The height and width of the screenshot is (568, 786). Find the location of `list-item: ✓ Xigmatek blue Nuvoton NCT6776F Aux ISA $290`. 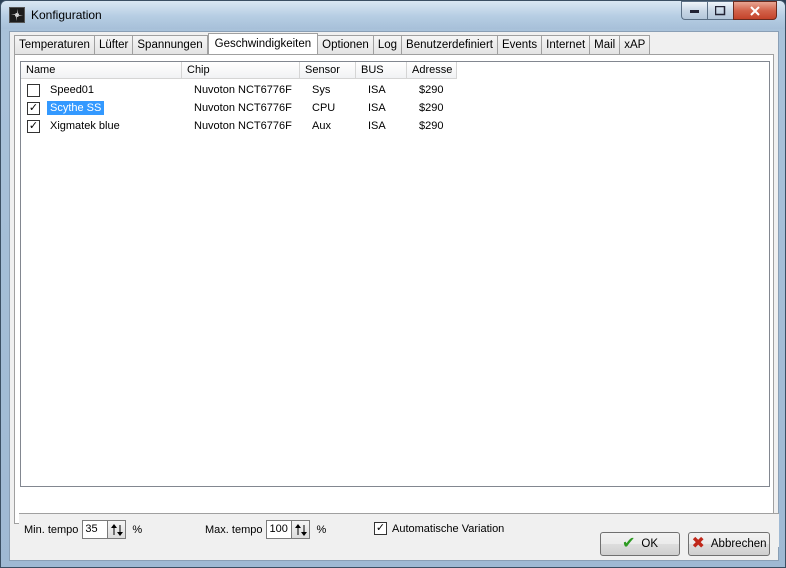

list-item: ✓ Xigmatek blue Nuvoton NCT6776F Aux ISA $290 is located at coordinates (242, 126).